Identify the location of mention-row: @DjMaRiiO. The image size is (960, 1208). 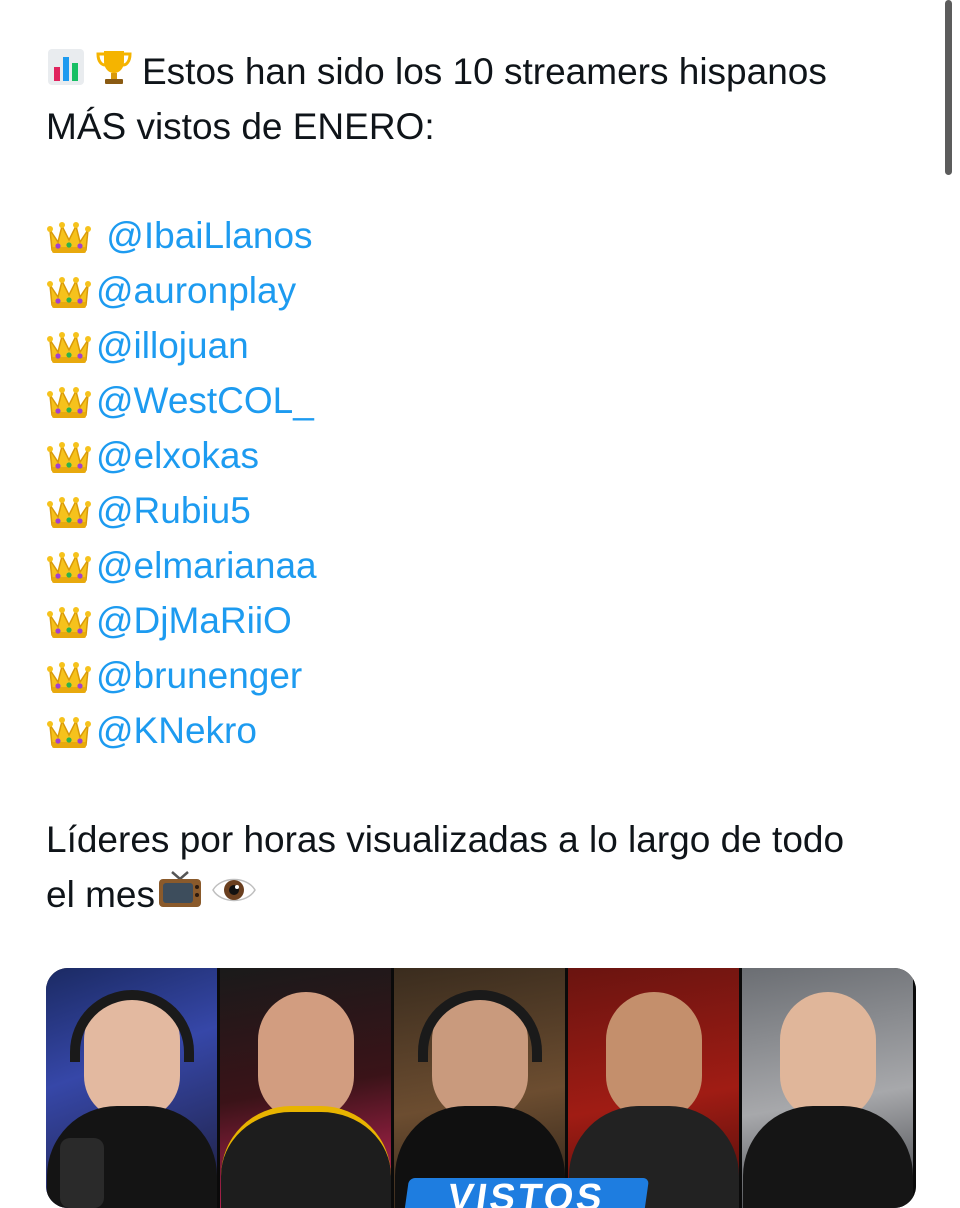
(486, 620).